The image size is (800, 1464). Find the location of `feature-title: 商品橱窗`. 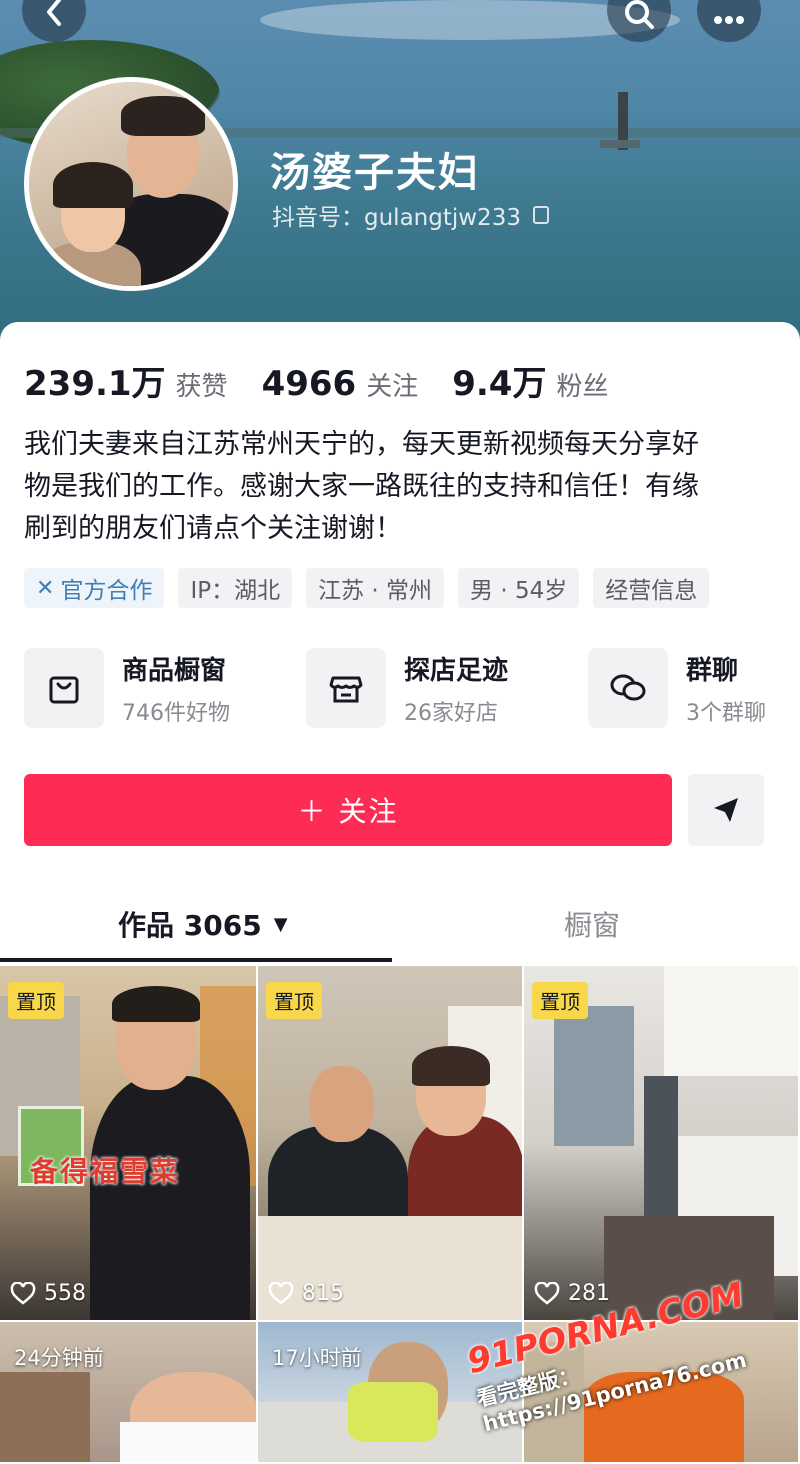

feature-title: 商品橱窗 is located at coordinates (174, 670).